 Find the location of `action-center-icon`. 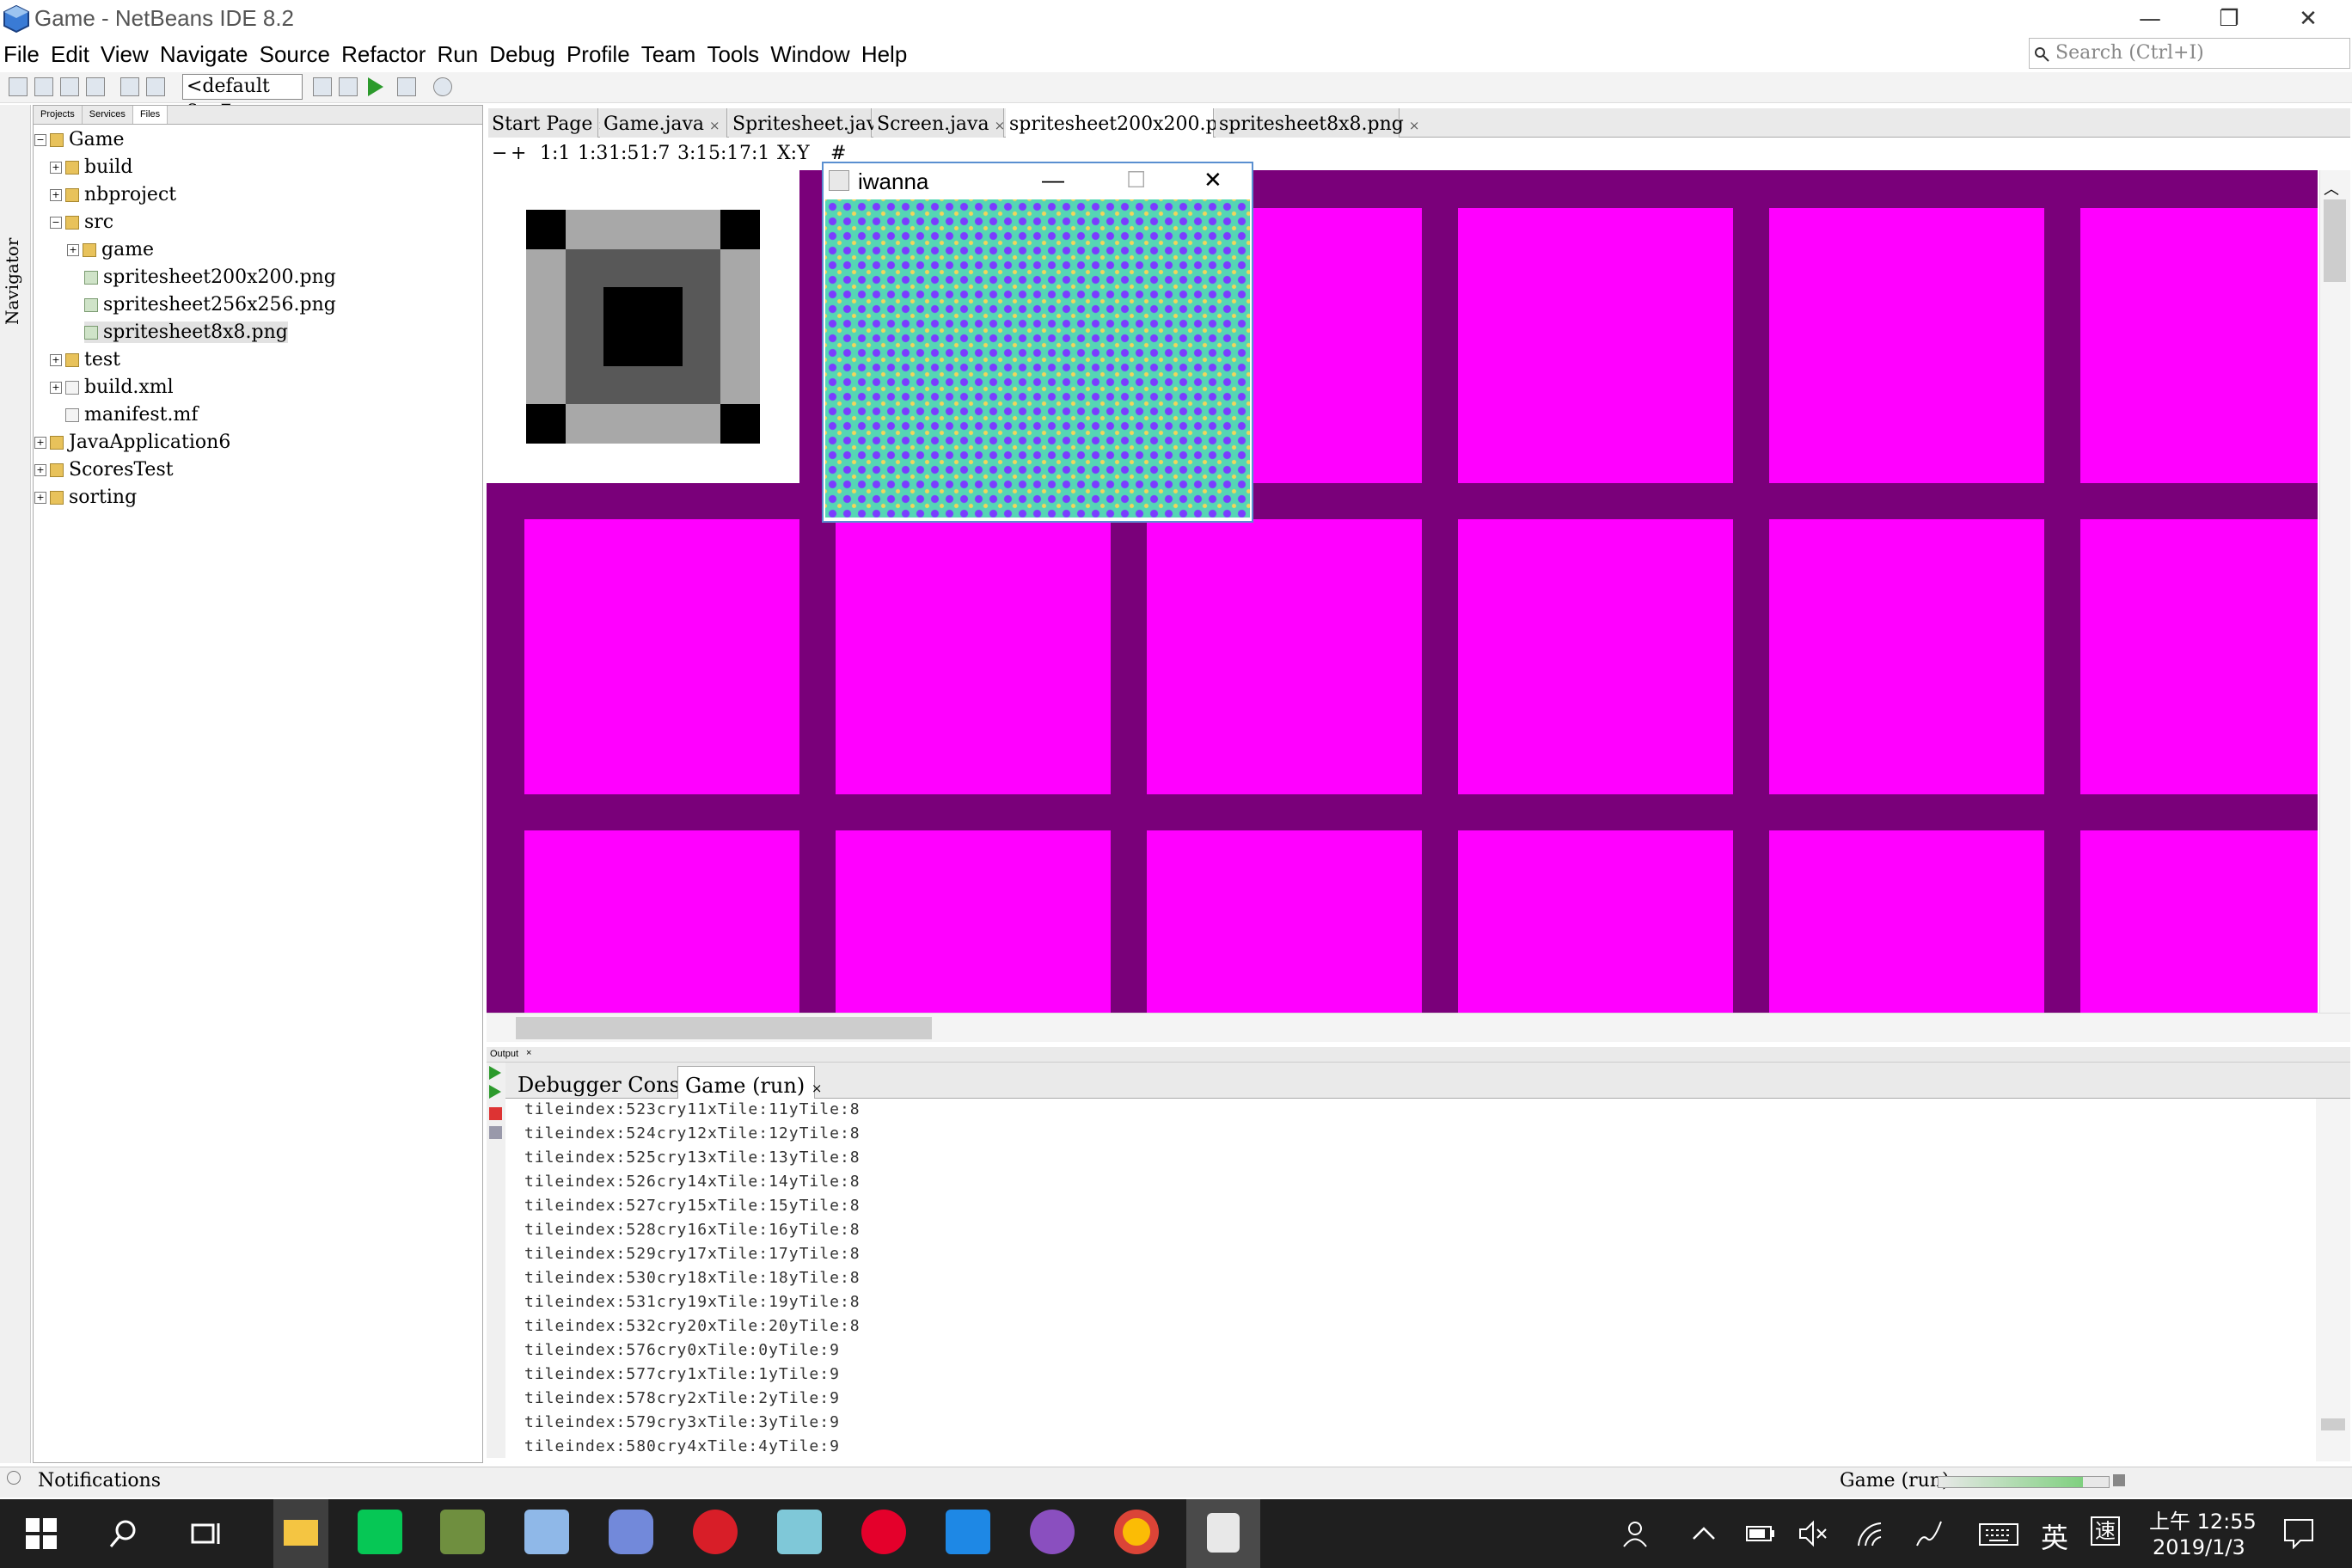

action-center-icon is located at coordinates (2298, 1533).